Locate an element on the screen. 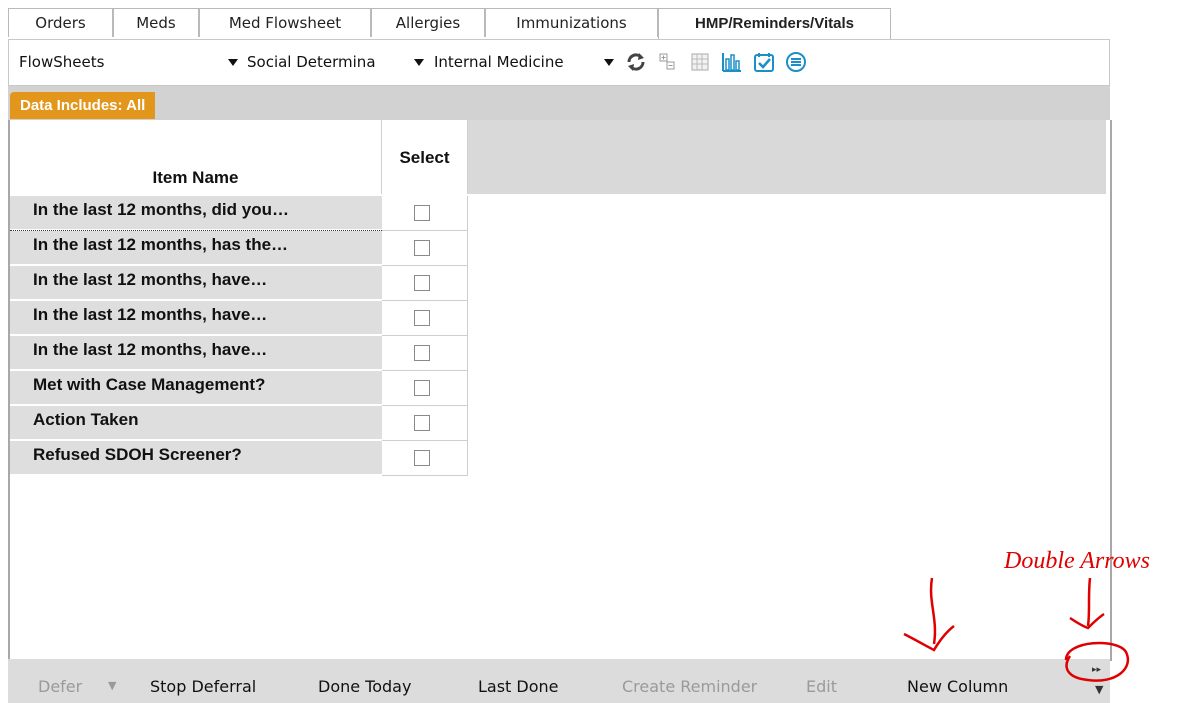 The image size is (1196, 703). circle-annotation is located at coordinates (1096, 661).